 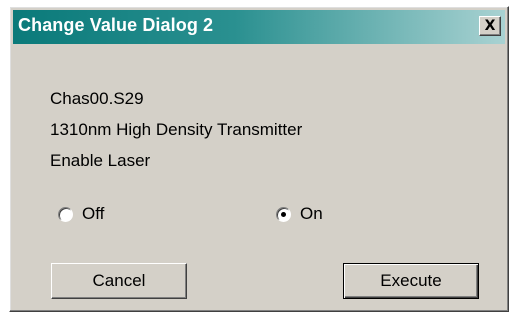 What do you see at coordinates (311, 213) in the screenshot?
I see `radio-on-label: On` at bounding box center [311, 213].